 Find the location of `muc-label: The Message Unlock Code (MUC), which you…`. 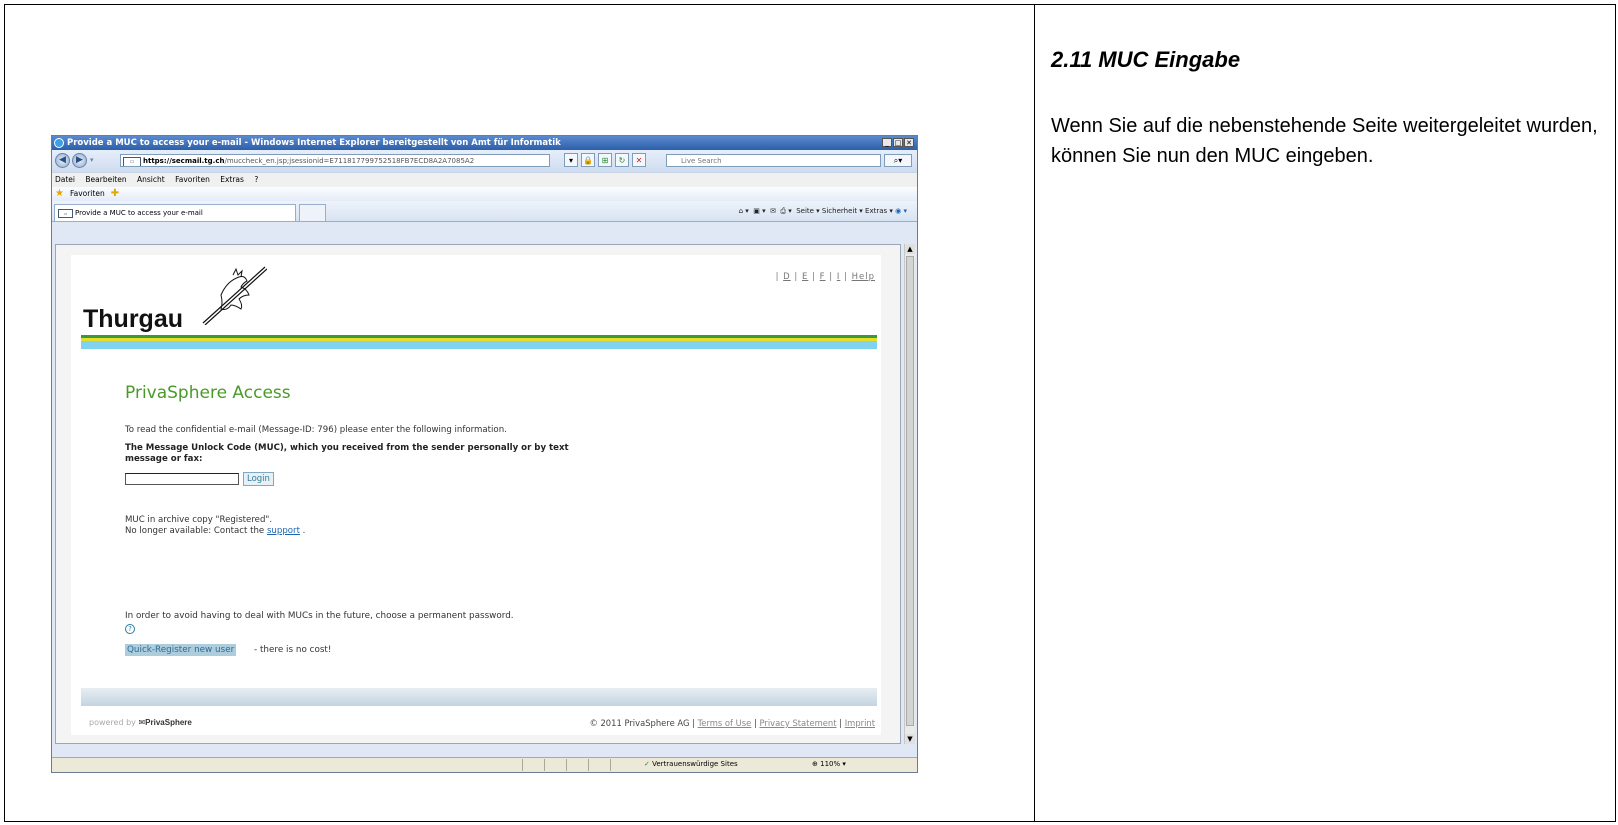

muc-label: The Message Unlock Code (MUC), which you… is located at coordinates (347, 453).